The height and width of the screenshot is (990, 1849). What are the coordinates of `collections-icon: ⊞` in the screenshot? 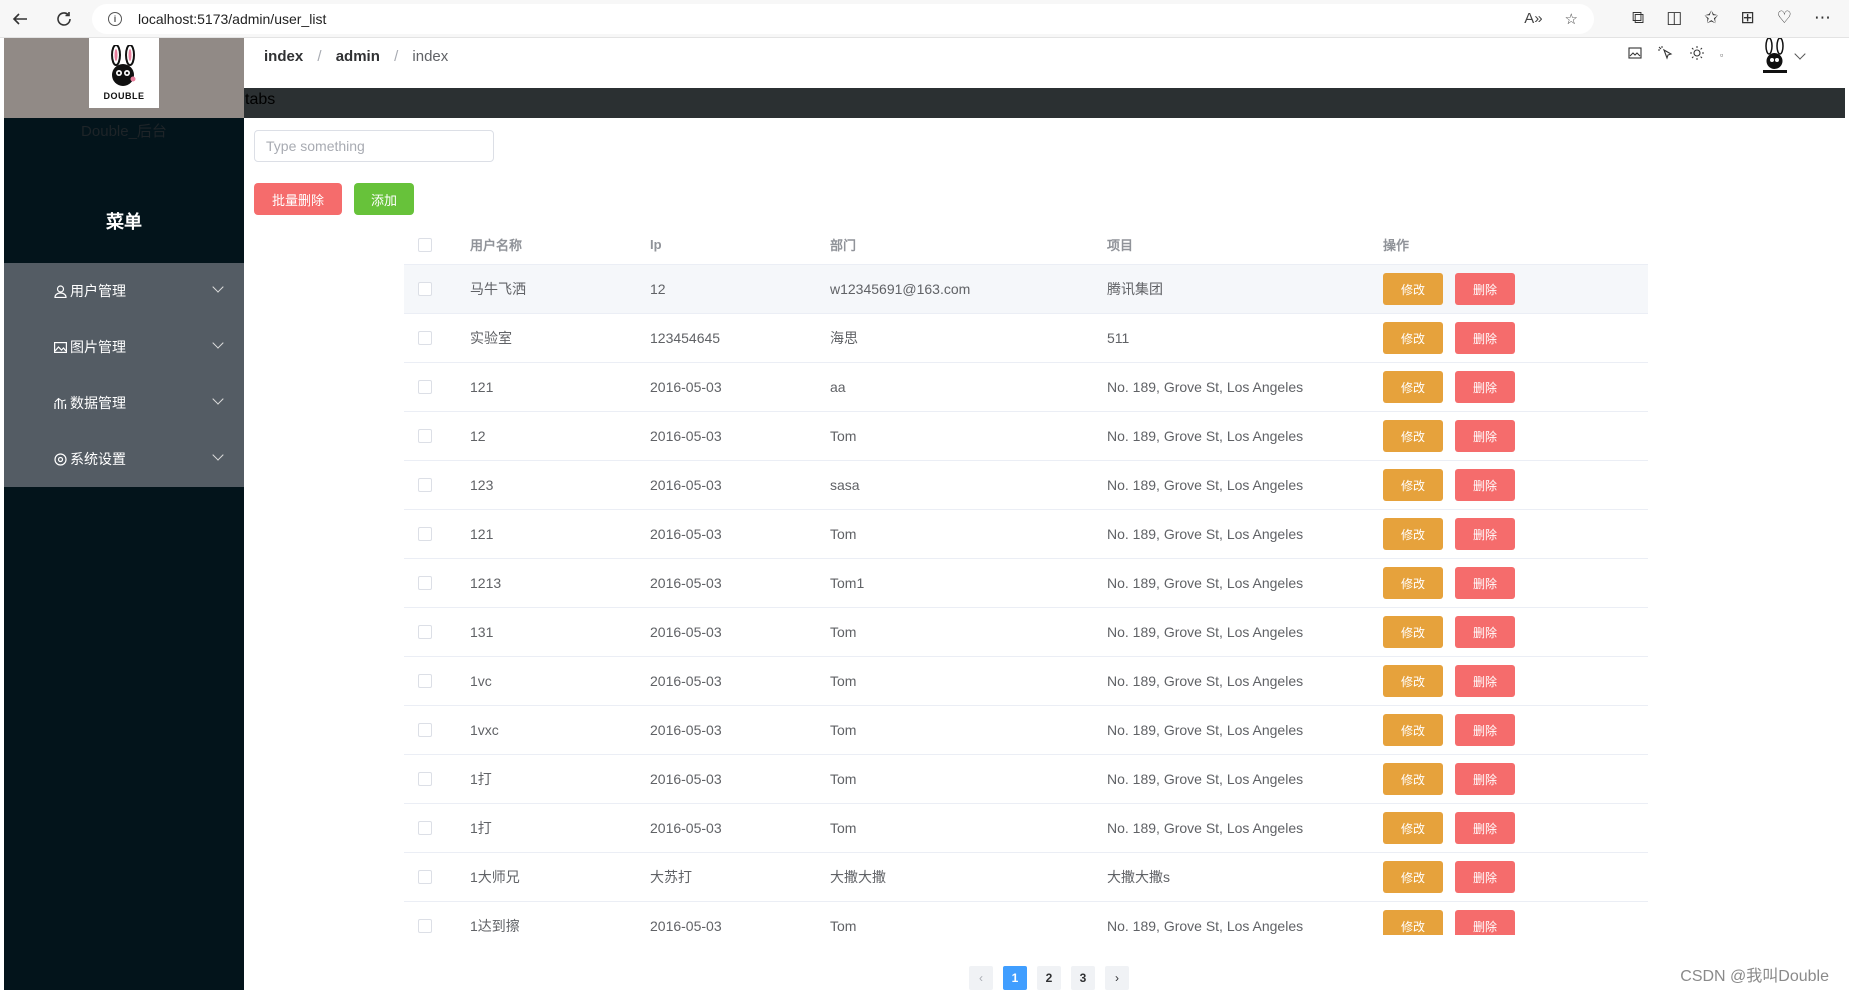 It's located at (1748, 18).